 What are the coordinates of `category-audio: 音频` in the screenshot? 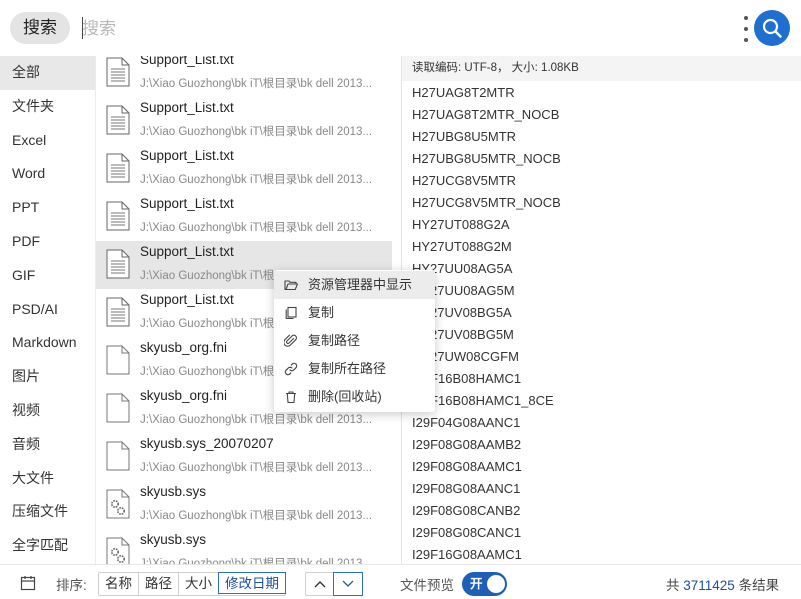 It's located at (47, 445).